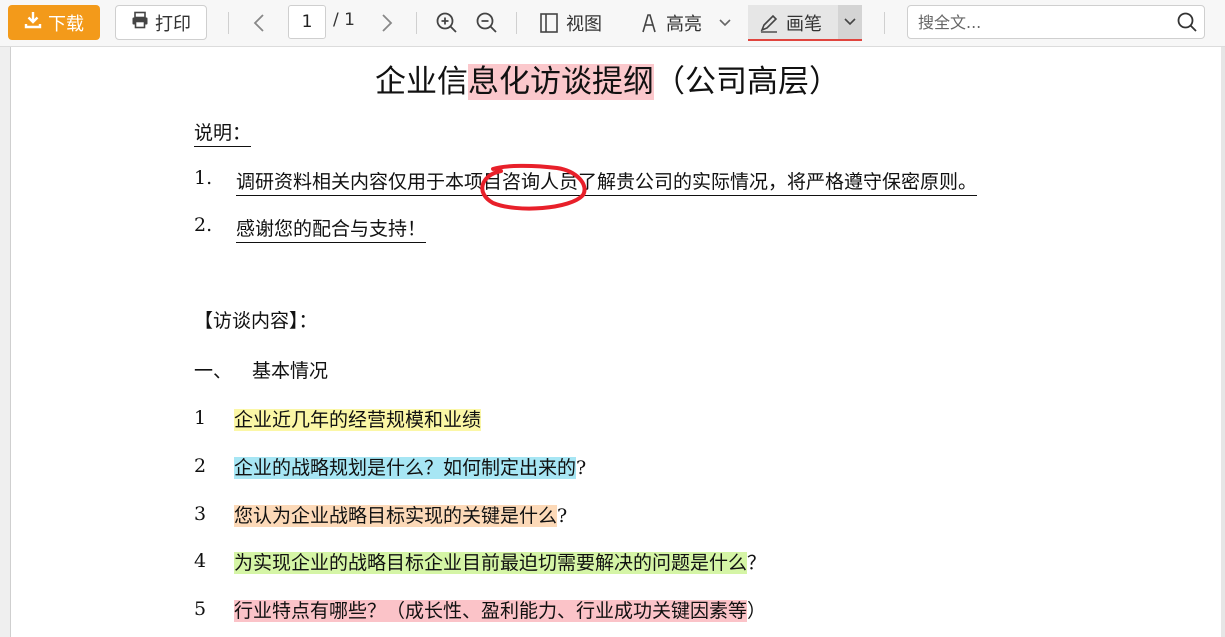 The height and width of the screenshot is (637, 1225). I want to click on note-item: 感谢您的配合与支持！, so click(331, 228).